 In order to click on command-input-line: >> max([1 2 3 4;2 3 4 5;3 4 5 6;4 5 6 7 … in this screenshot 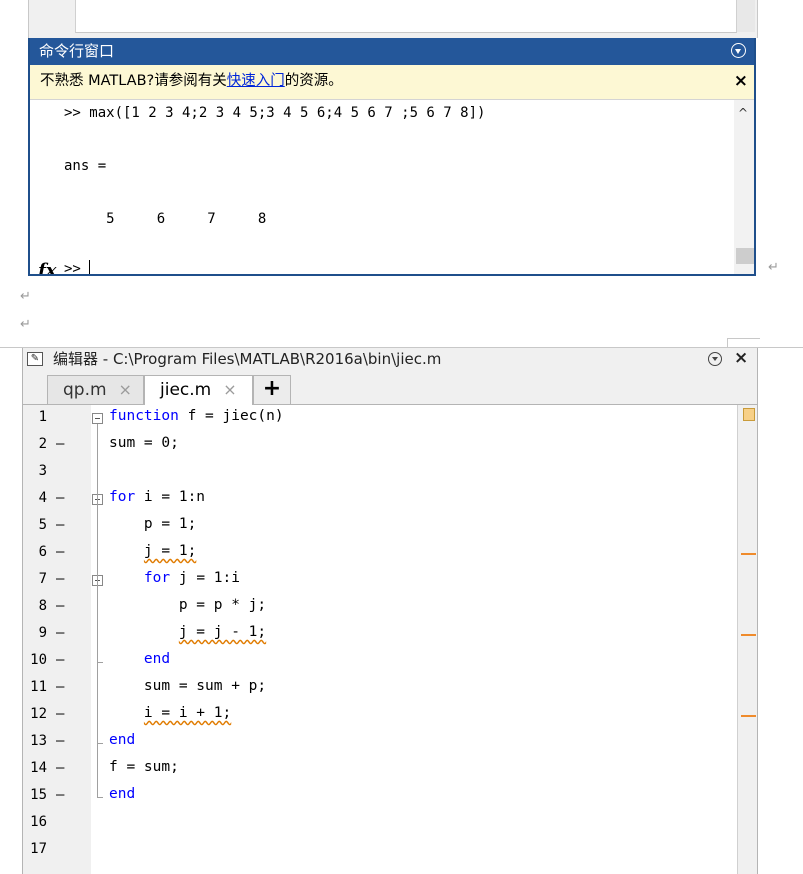, I will do `click(275, 113)`.